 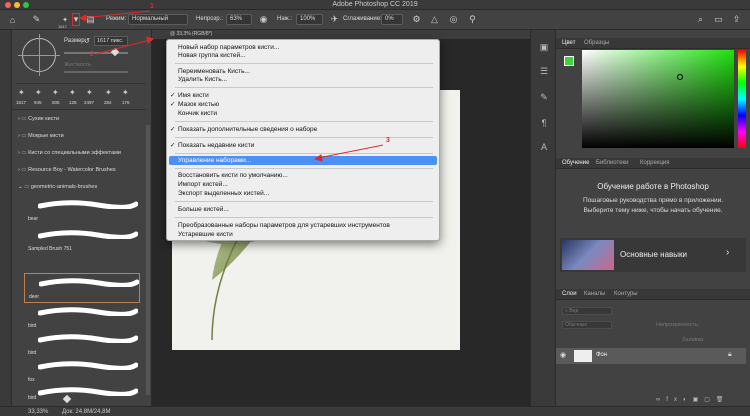 I want to click on color-picker-field, so click(x=658, y=99).